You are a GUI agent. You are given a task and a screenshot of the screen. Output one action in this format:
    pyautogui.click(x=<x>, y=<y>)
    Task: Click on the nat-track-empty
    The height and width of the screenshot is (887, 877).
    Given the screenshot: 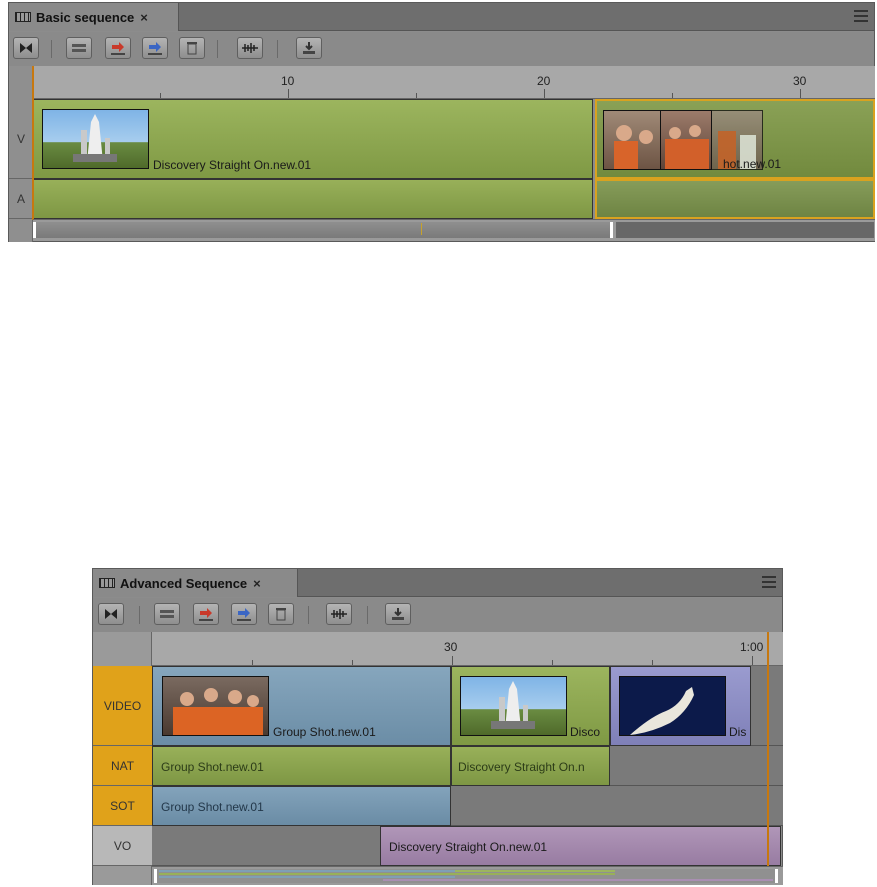 What is the action you would take?
    pyautogui.click(x=696, y=766)
    